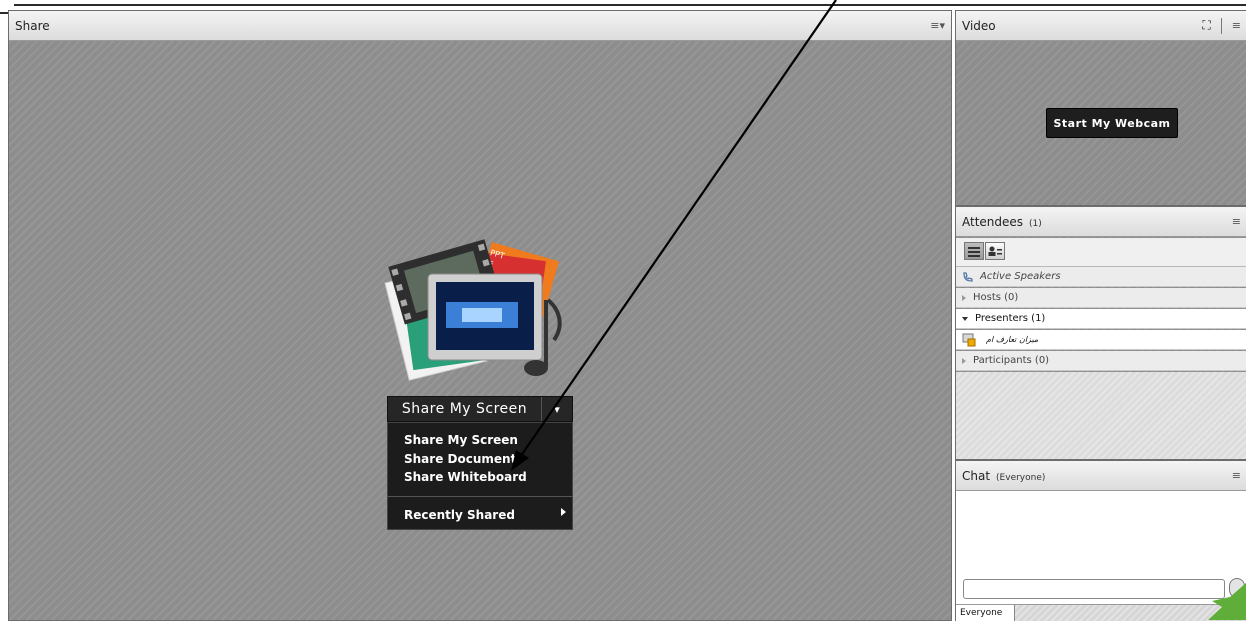 This screenshot has width=1246, height=621. Describe the element at coordinates (465, 477) in the screenshot. I see `menu-item-share-whiteboard: Share Whiteboard` at that location.